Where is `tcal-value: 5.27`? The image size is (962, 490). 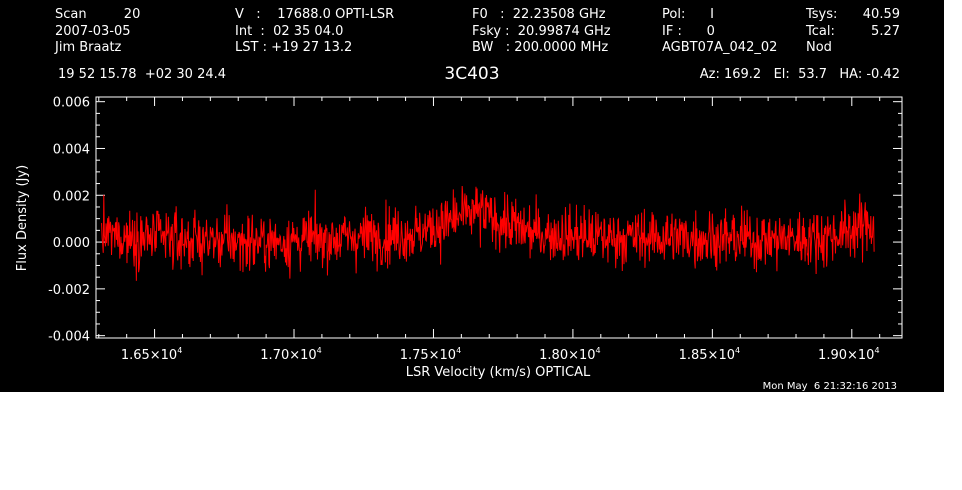 tcal-value: 5.27 is located at coordinates (885, 31).